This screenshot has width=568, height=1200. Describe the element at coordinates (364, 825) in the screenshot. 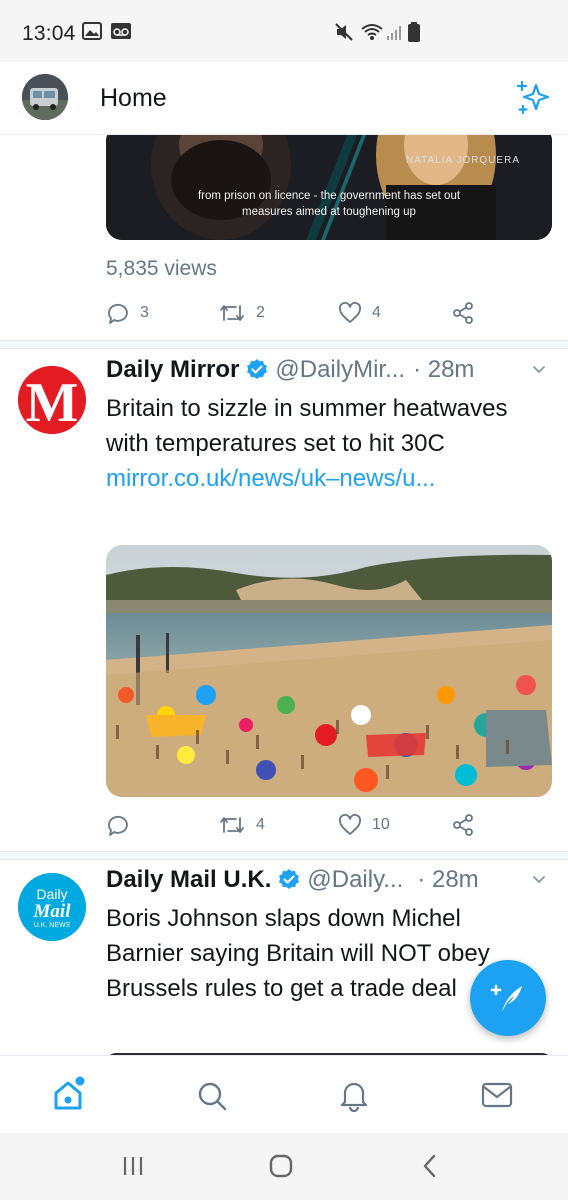

I see `like-button: 10` at that location.